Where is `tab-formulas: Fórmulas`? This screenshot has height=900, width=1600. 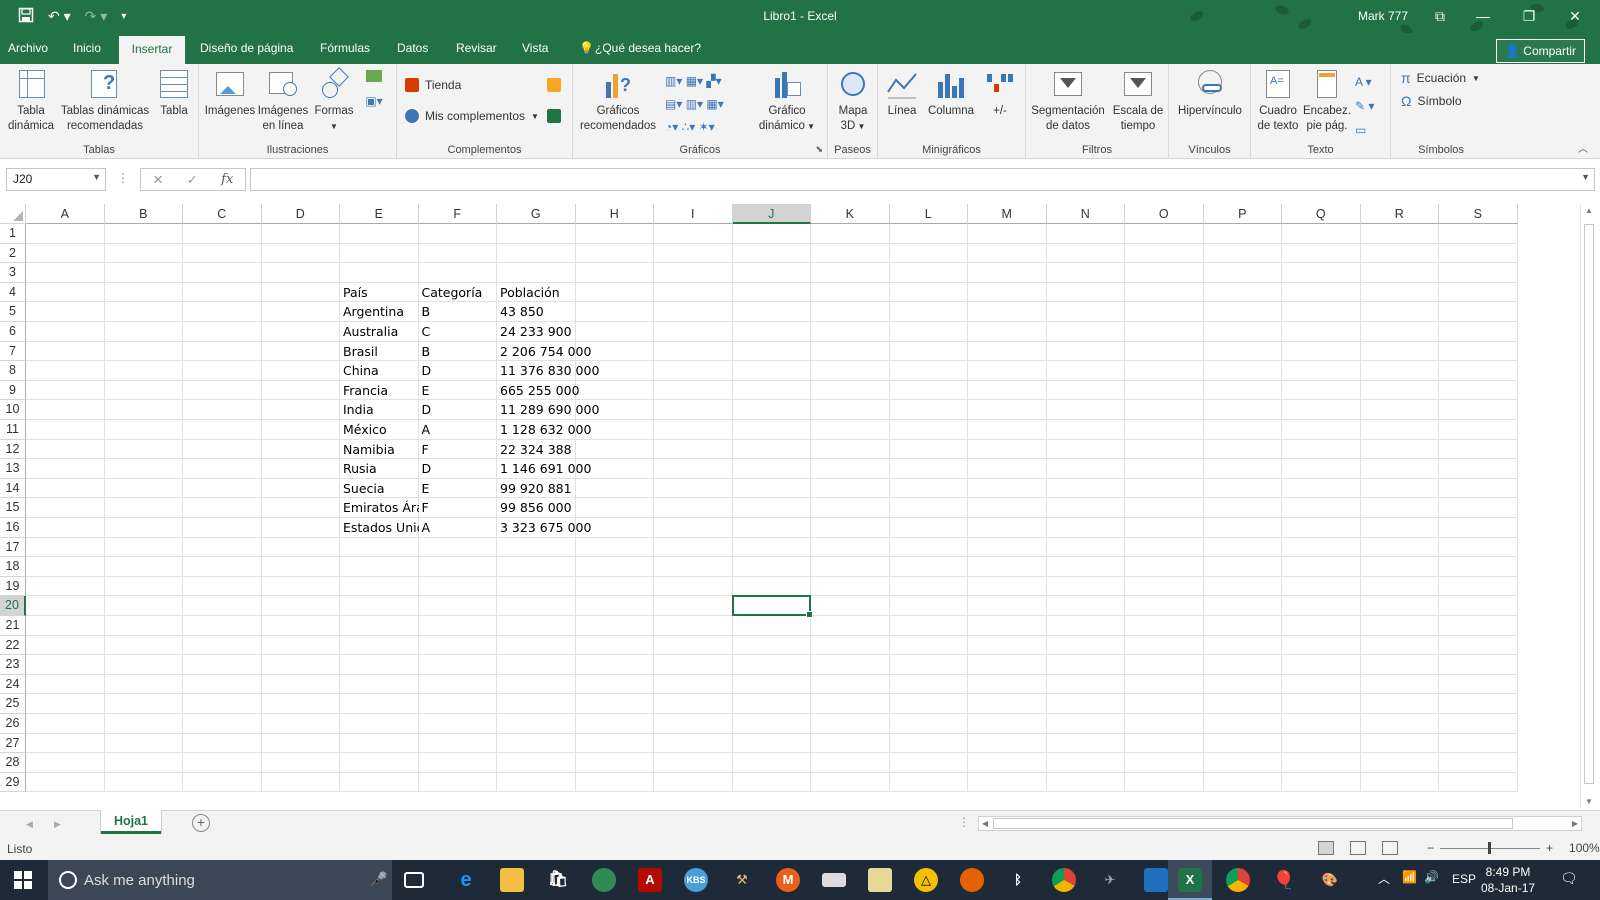 tab-formulas: Fórmulas is located at coordinates (345, 48).